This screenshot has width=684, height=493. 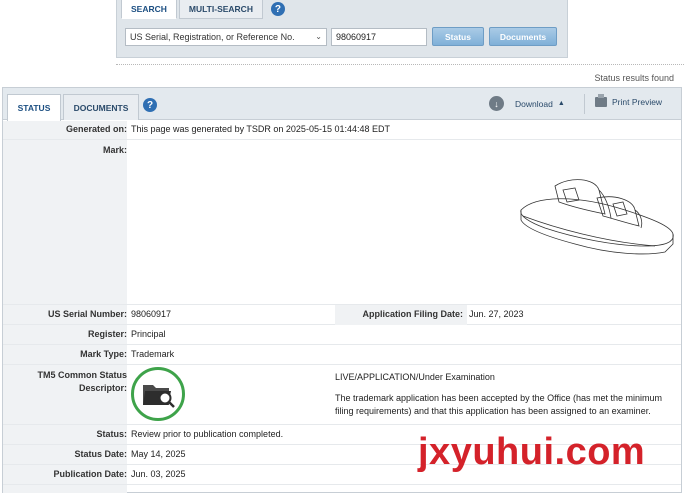 I want to click on status-label: Status:, so click(x=111, y=434).